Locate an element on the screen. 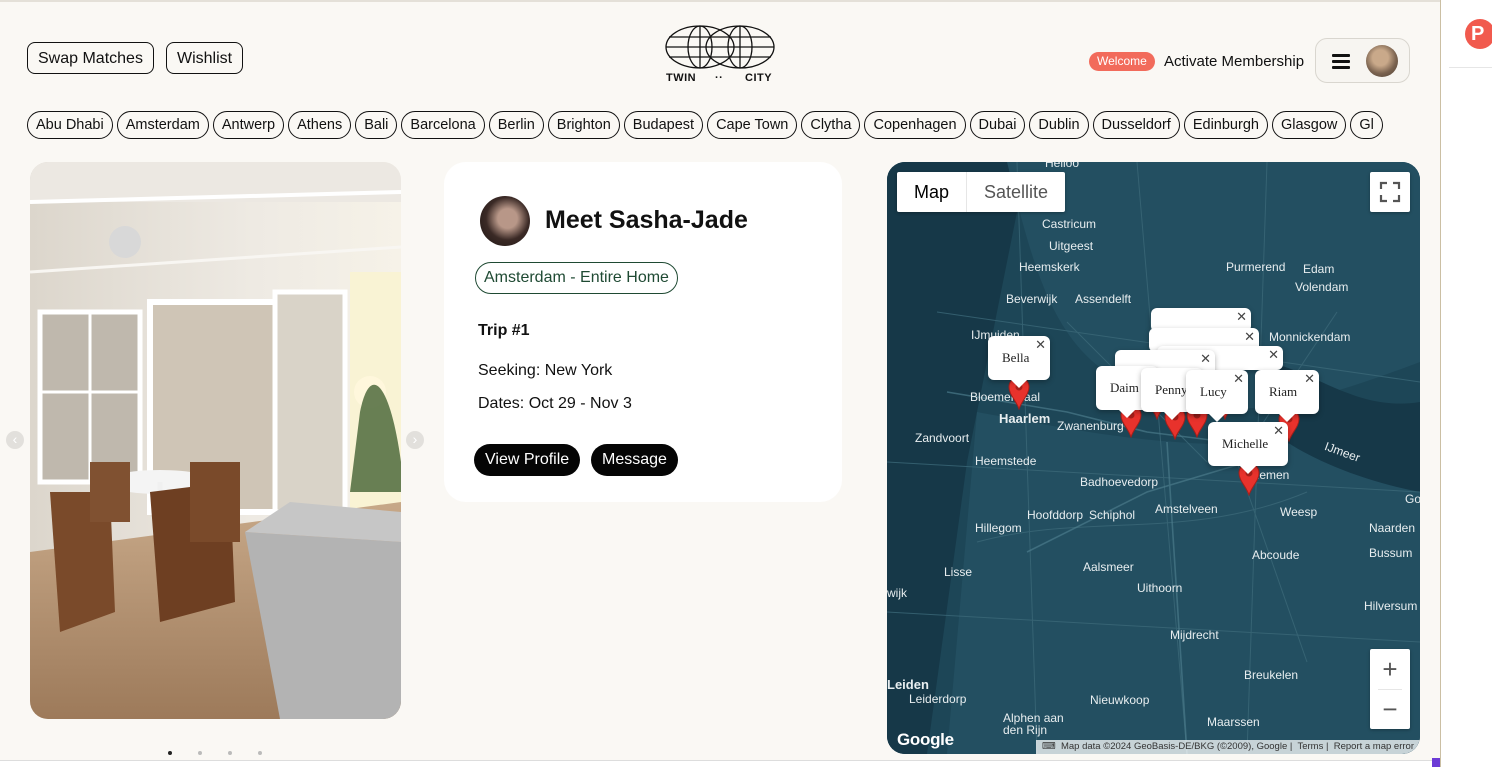  keyboard-icon: ⌨ is located at coordinates (1049, 746).